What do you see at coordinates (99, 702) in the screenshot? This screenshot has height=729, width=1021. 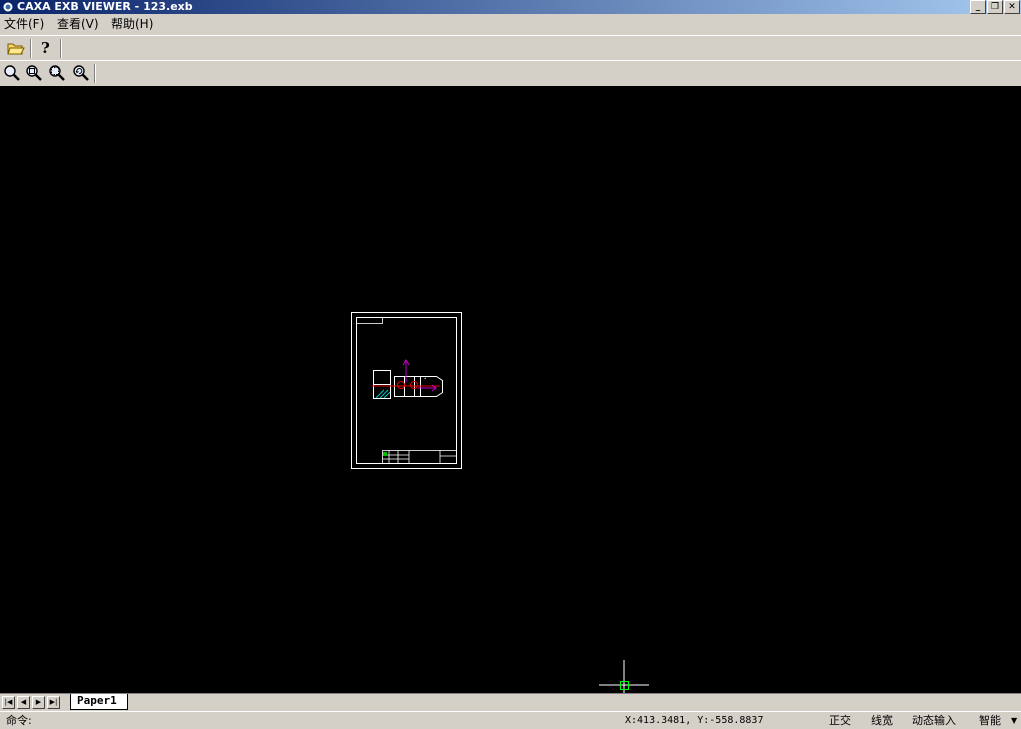 I see `tab-paper1: Paper1` at bounding box center [99, 702].